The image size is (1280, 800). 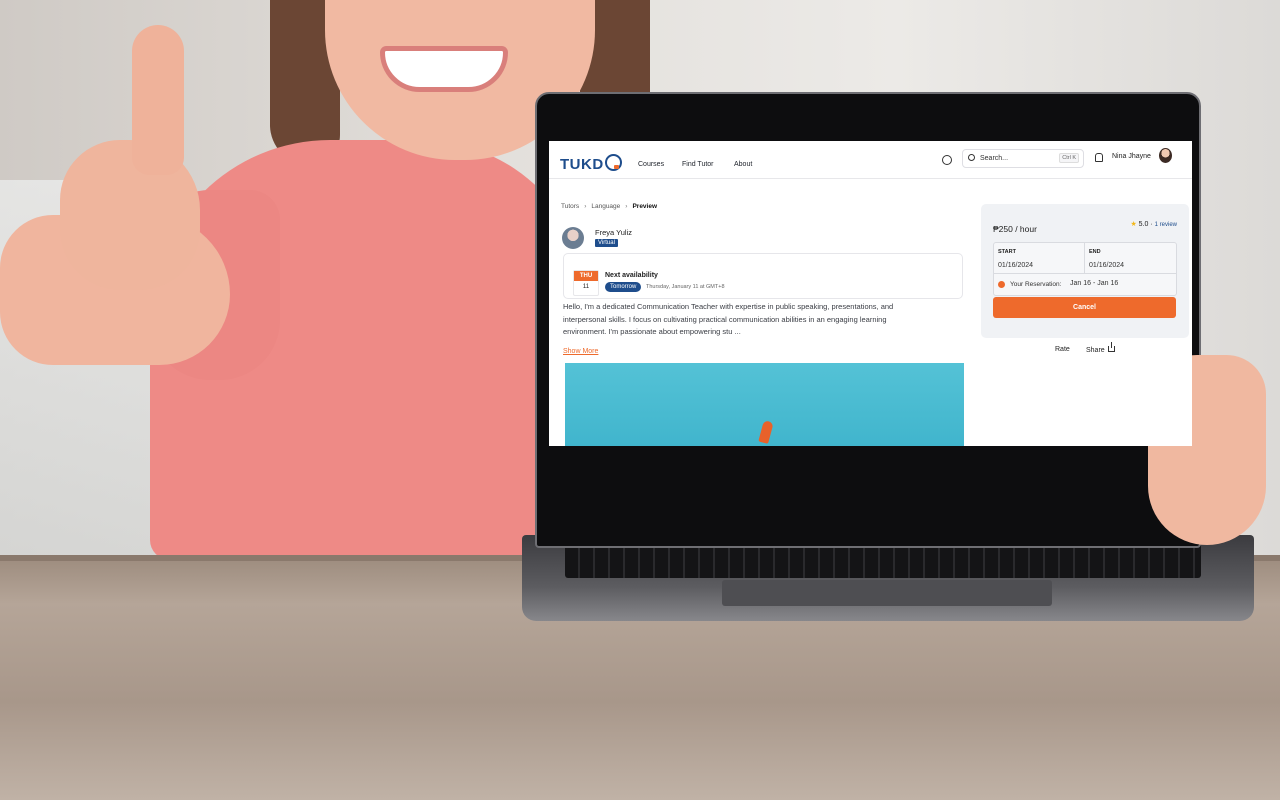 I want to click on share-button: Share, so click(x=1100, y=348).